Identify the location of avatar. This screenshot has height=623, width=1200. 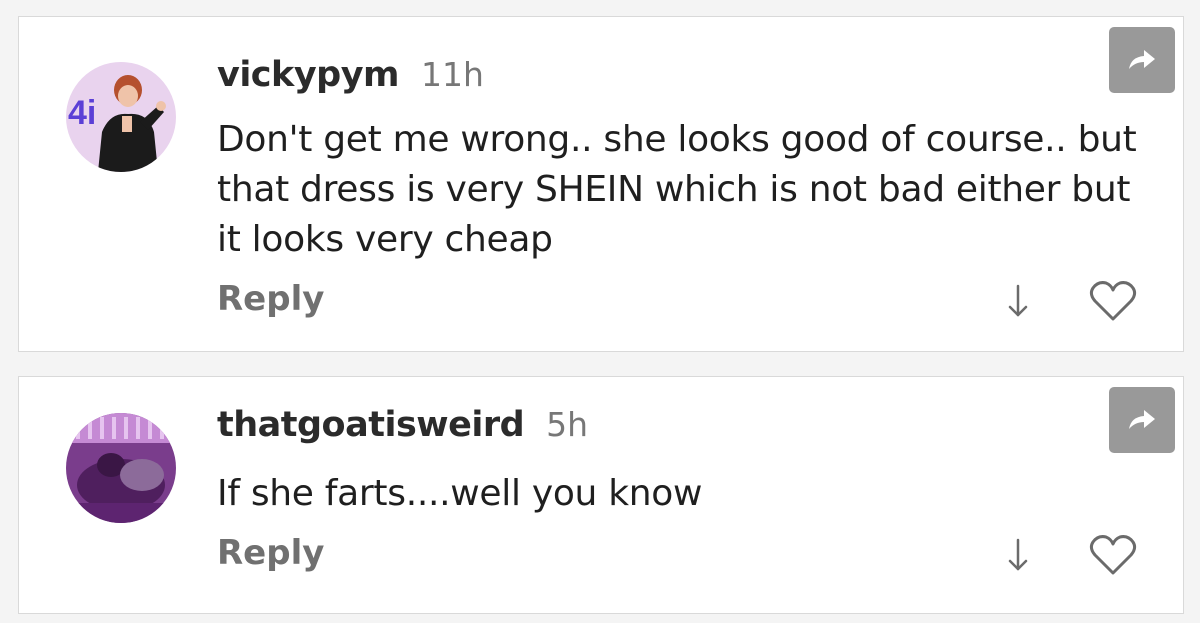
(121, 468).